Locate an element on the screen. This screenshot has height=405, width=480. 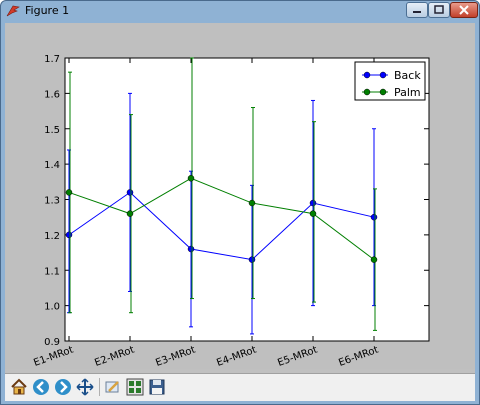
maximize-button is located at coordinates (439, 10).